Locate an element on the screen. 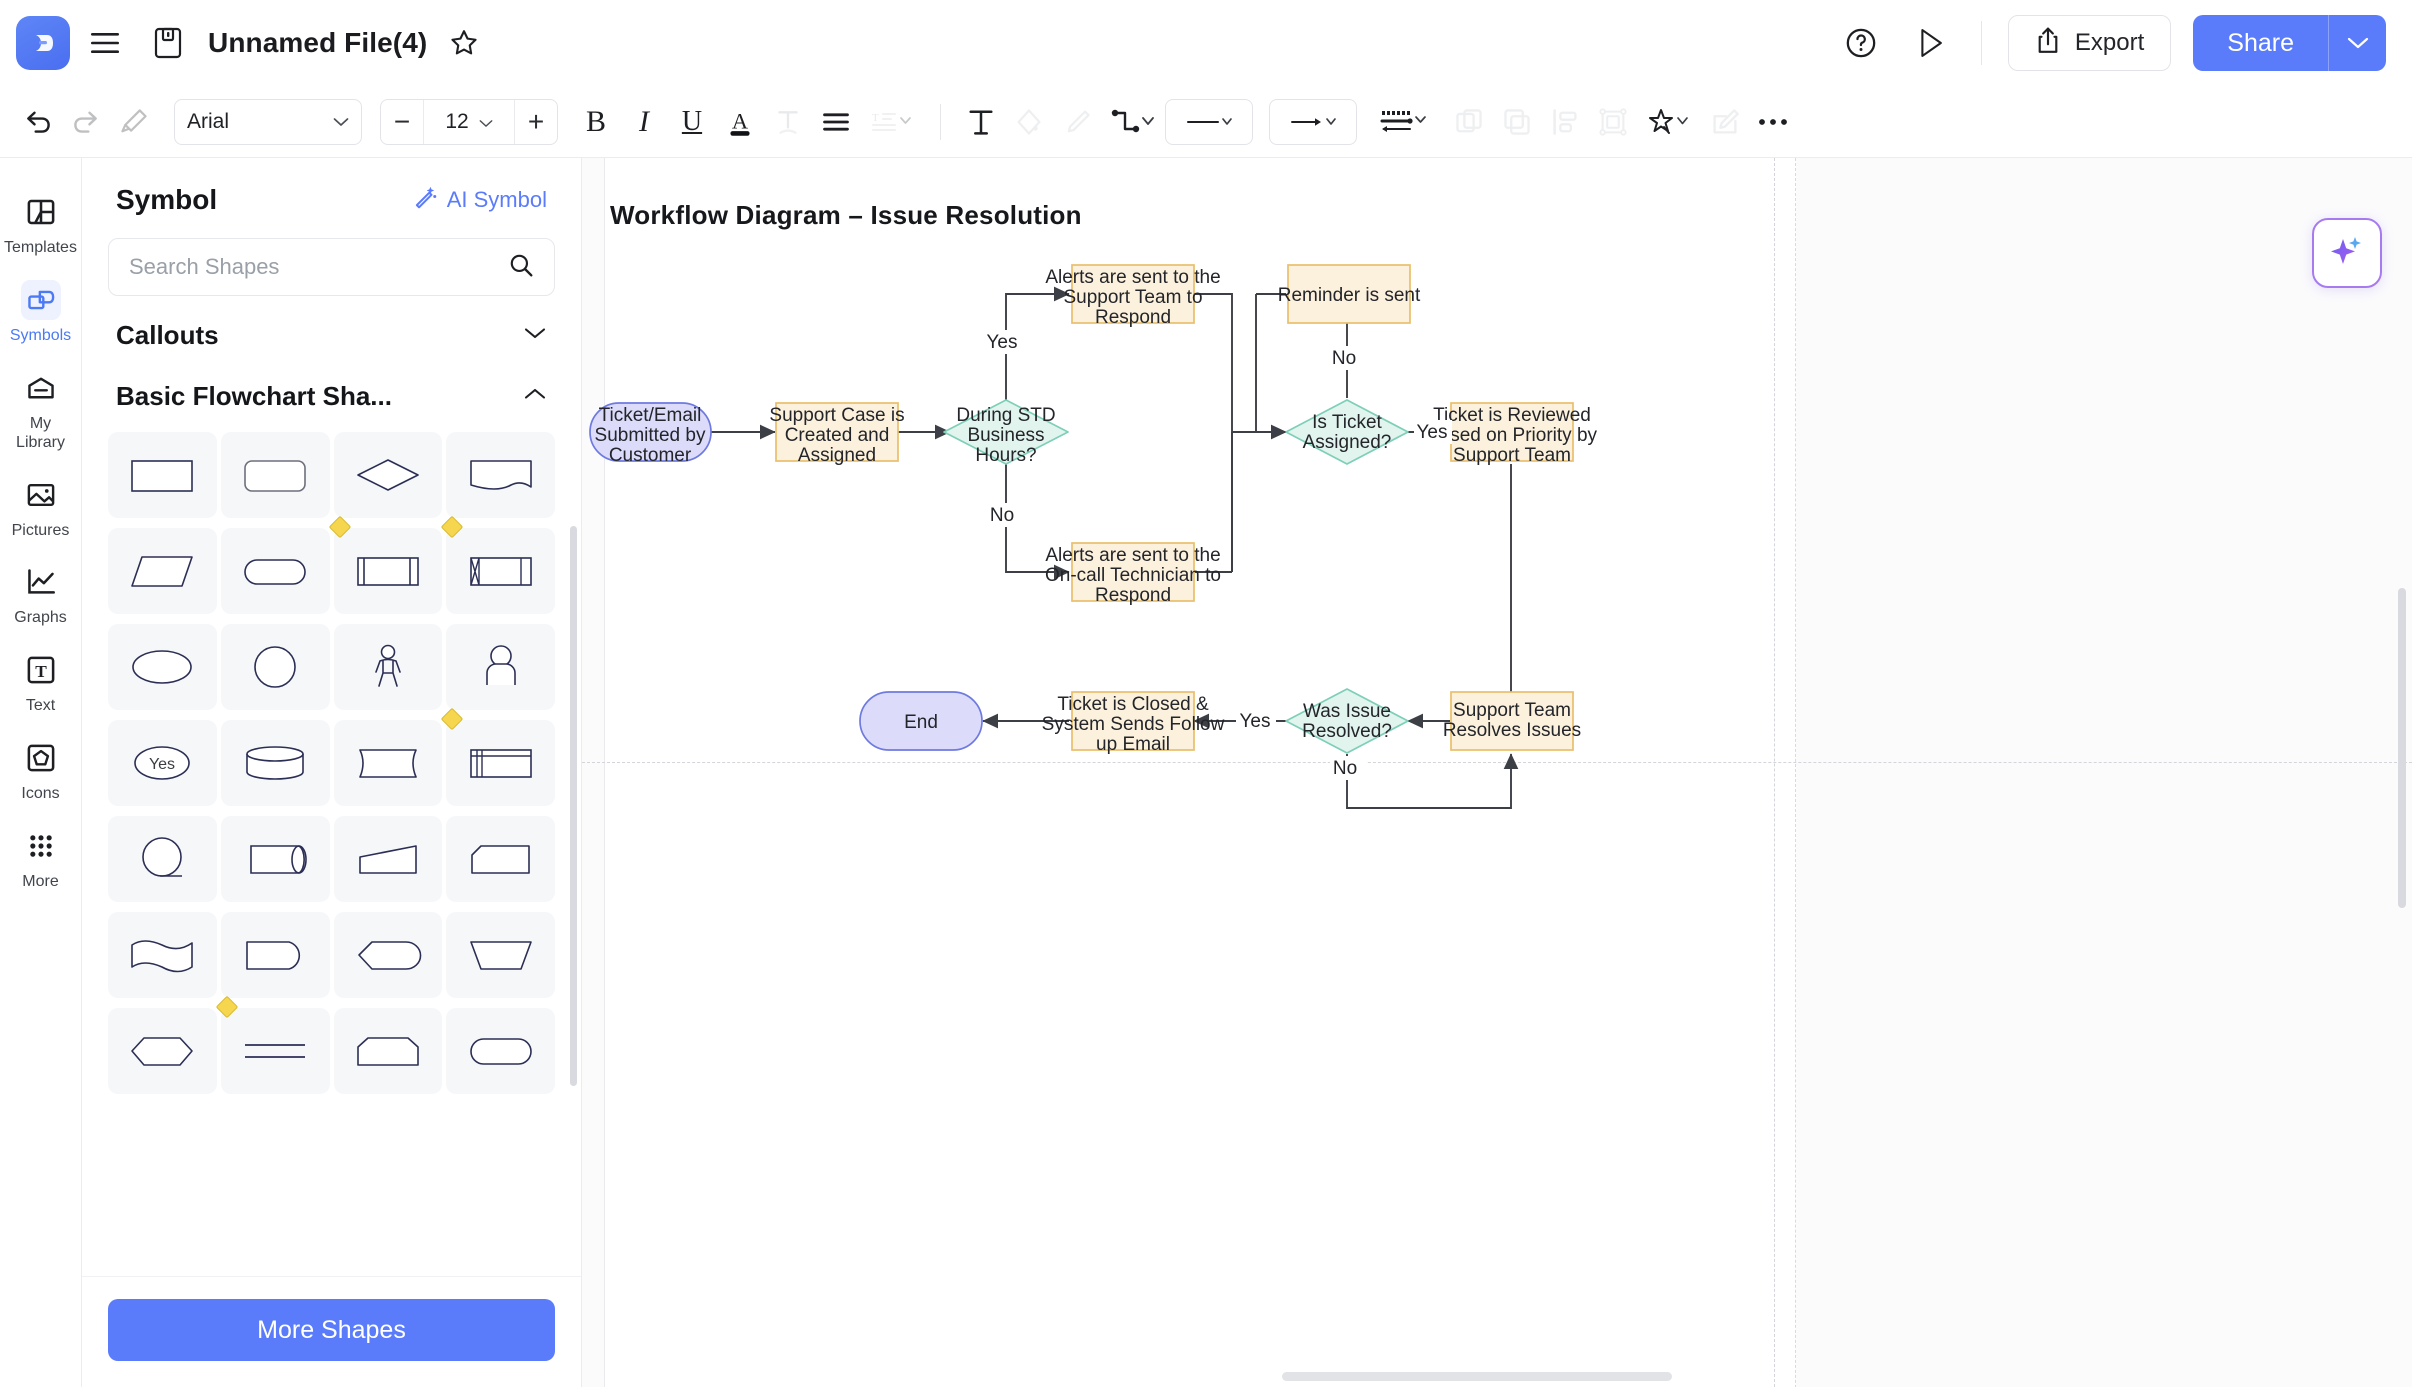 This screenshot has height=1387, width=2412. format-toolbar: Arial − 12 + B I U A T is located at coordinates (1206, 122).